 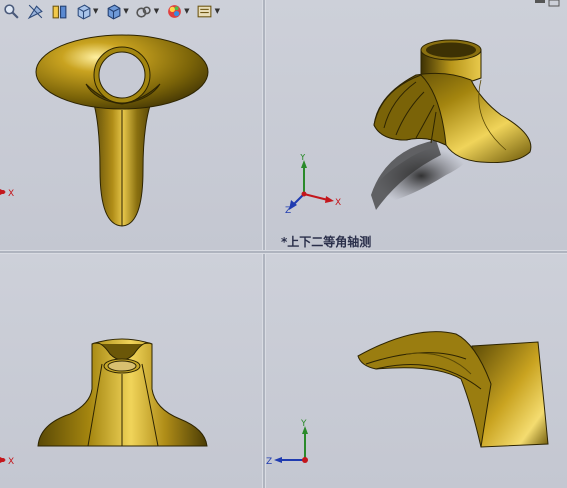 I want to click on viewport-label: *上下二等角轴测, so click(x=326, y=242).